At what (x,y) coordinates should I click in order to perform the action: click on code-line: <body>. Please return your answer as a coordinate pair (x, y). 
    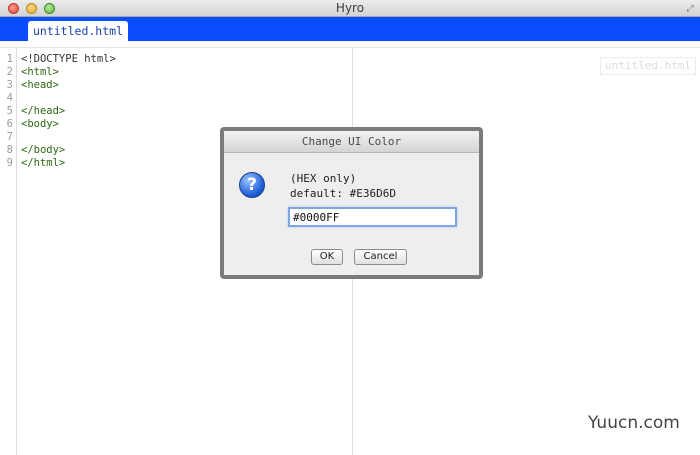
    Looking at the image, I should click on (68, 124).